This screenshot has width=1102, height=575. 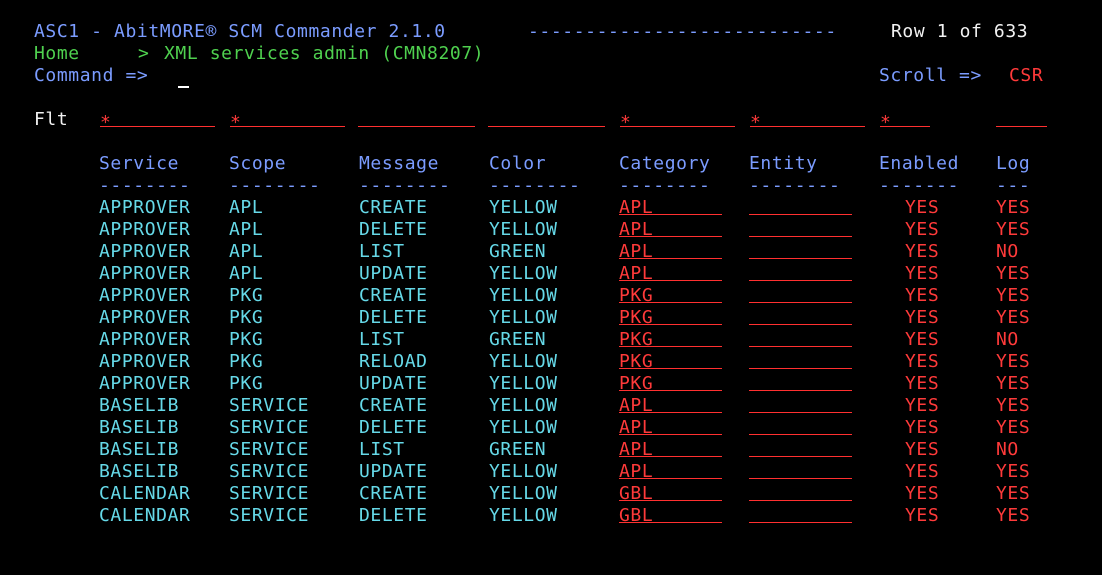 What do you see at coordinates (665, 185) in the screenshot?
I see `col-sep-category: --------` at bounding box center [665, 185].